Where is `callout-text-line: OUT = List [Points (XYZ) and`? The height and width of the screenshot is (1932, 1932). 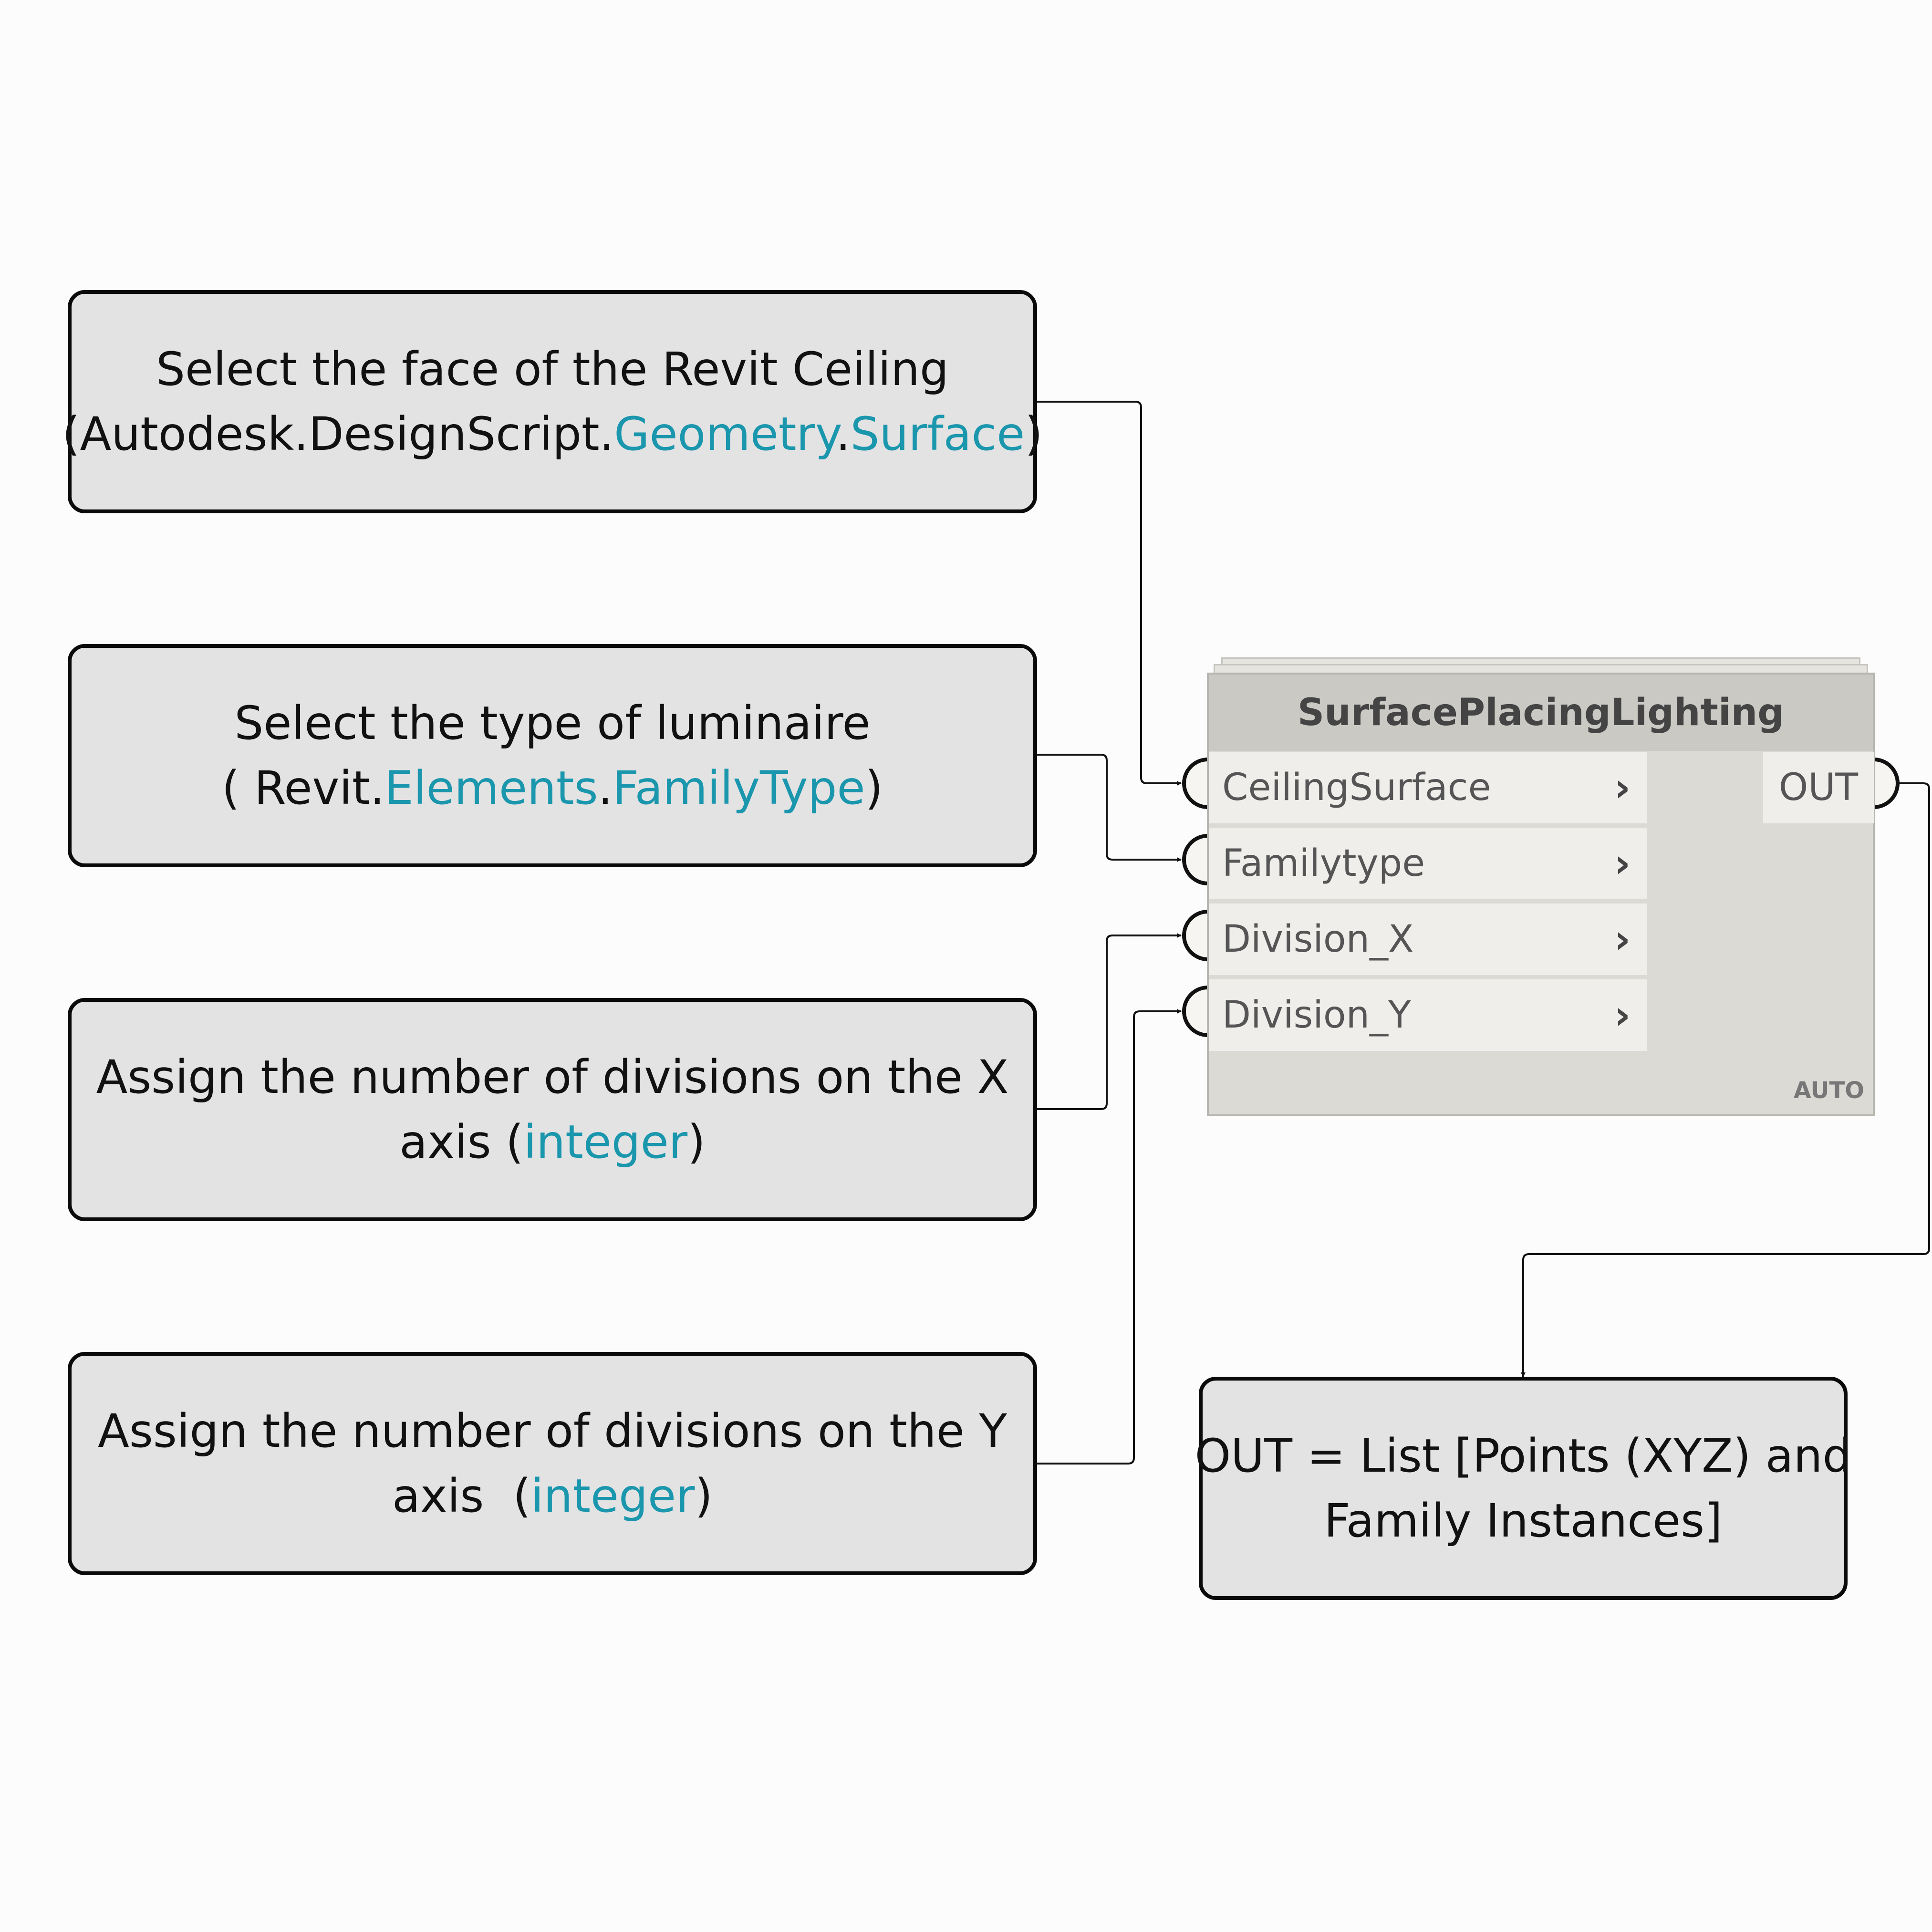 callout-text-line: OUT = List [Points (XYZ) and is located at coordinates (1523, 1455).